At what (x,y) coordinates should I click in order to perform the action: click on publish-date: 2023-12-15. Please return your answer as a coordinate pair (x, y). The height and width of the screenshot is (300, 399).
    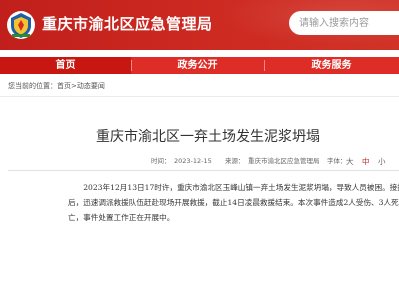
    Looking at the image, I should click on (193, 161).